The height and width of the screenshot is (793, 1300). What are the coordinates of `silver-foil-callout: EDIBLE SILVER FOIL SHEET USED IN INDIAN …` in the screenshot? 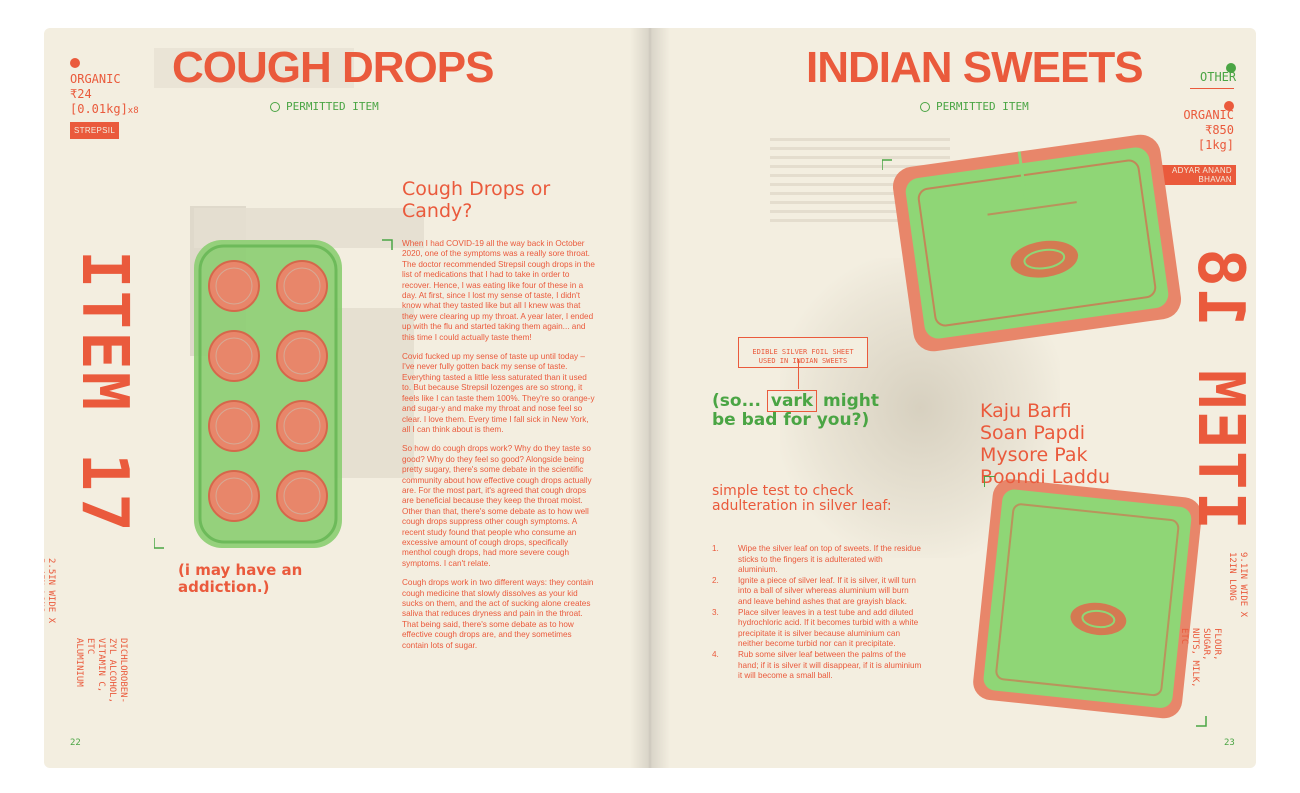 It's located at (803, 352).